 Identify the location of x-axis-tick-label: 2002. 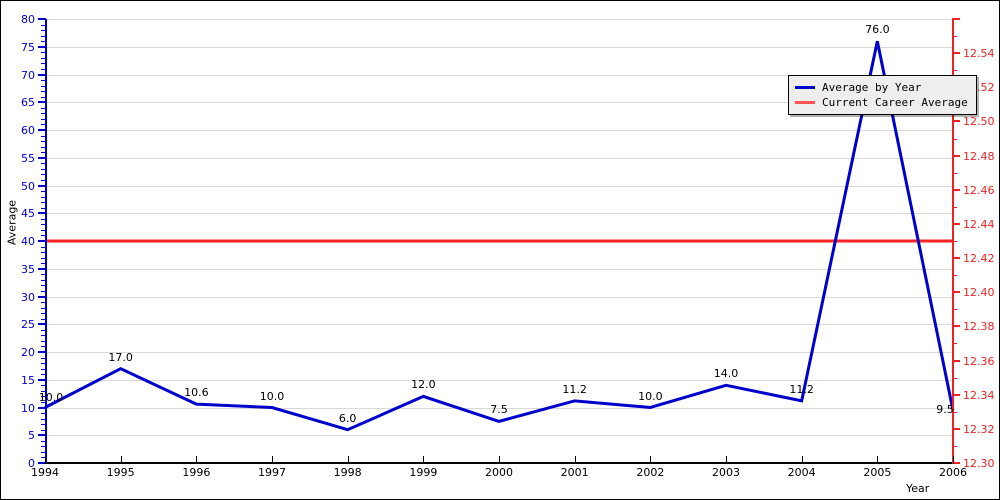
(650, 472).